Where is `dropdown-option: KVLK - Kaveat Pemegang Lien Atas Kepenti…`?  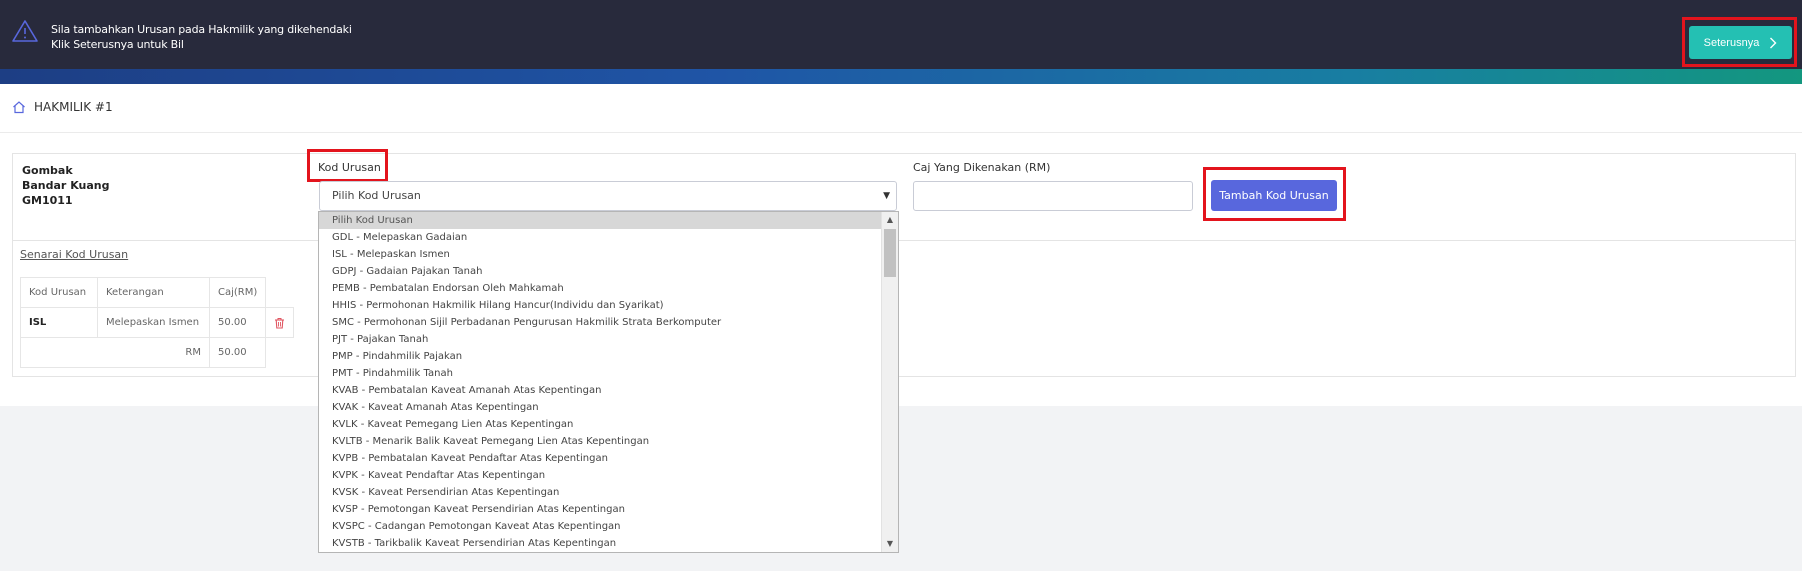
dropdown-option: KVLK - Kaveat Pemegang Lien Atas Kepenti… is located at coordinates (600, 424).